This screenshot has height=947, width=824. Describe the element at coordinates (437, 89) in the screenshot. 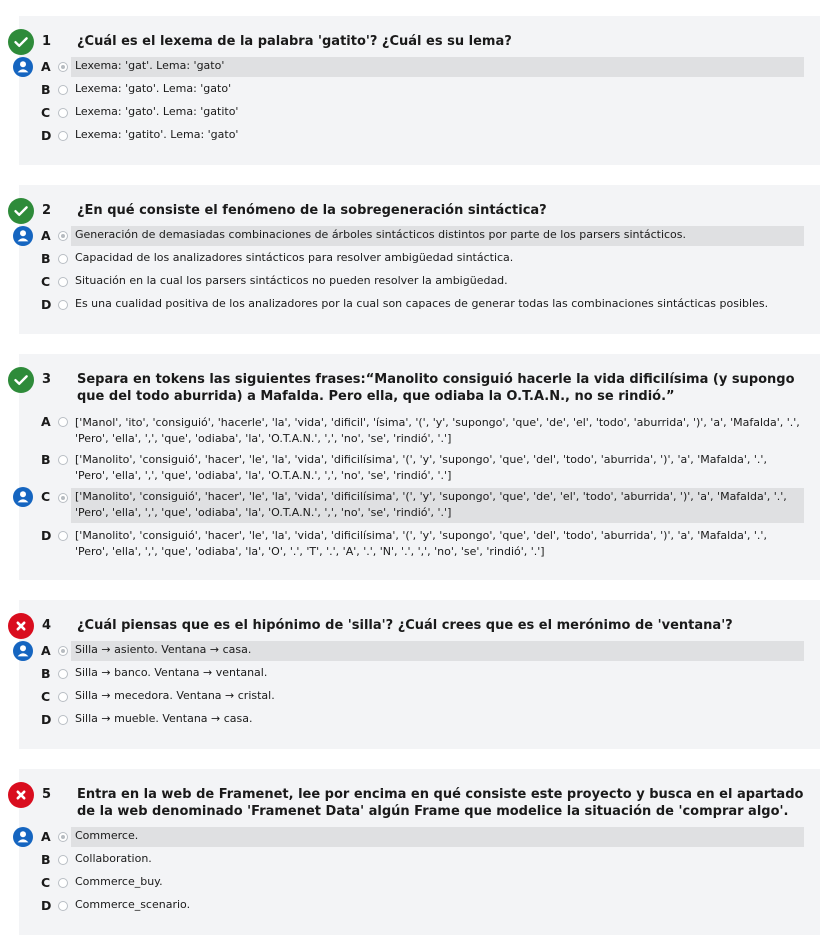

I see `option-text: Lexema: 'gato'. Lema: 'gato'` at that location.